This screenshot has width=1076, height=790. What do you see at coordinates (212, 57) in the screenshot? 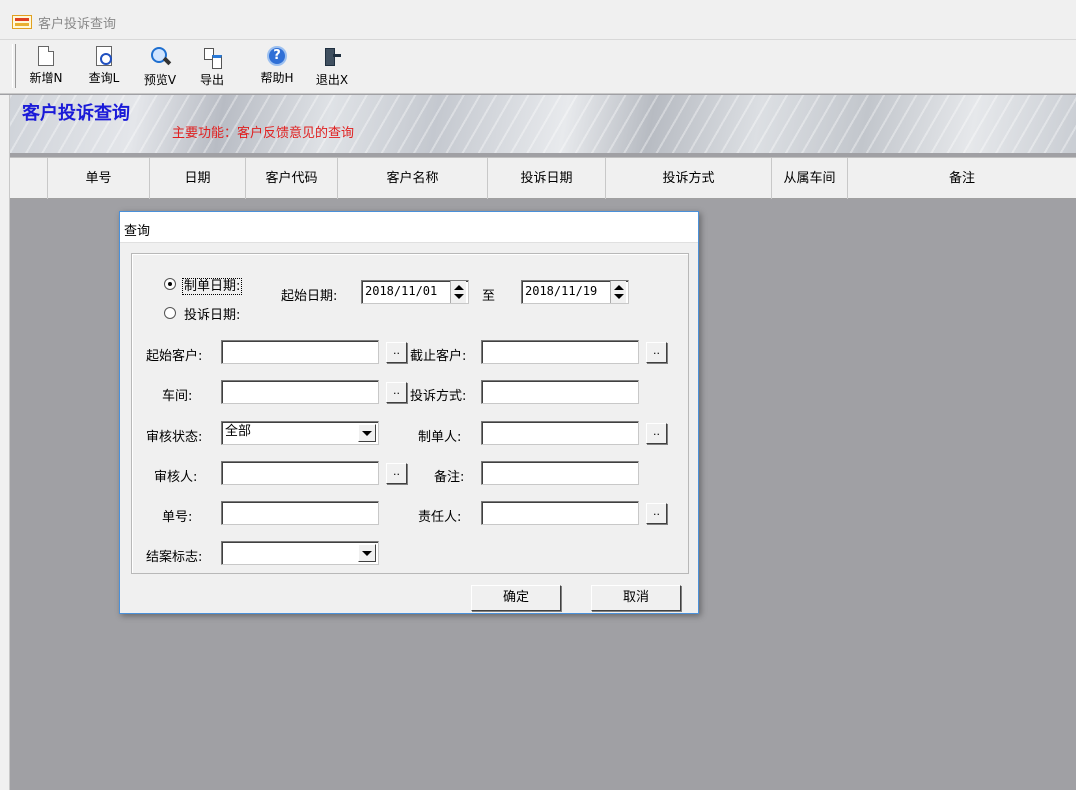
I see `export-icon` at bounding box center [212, 57].